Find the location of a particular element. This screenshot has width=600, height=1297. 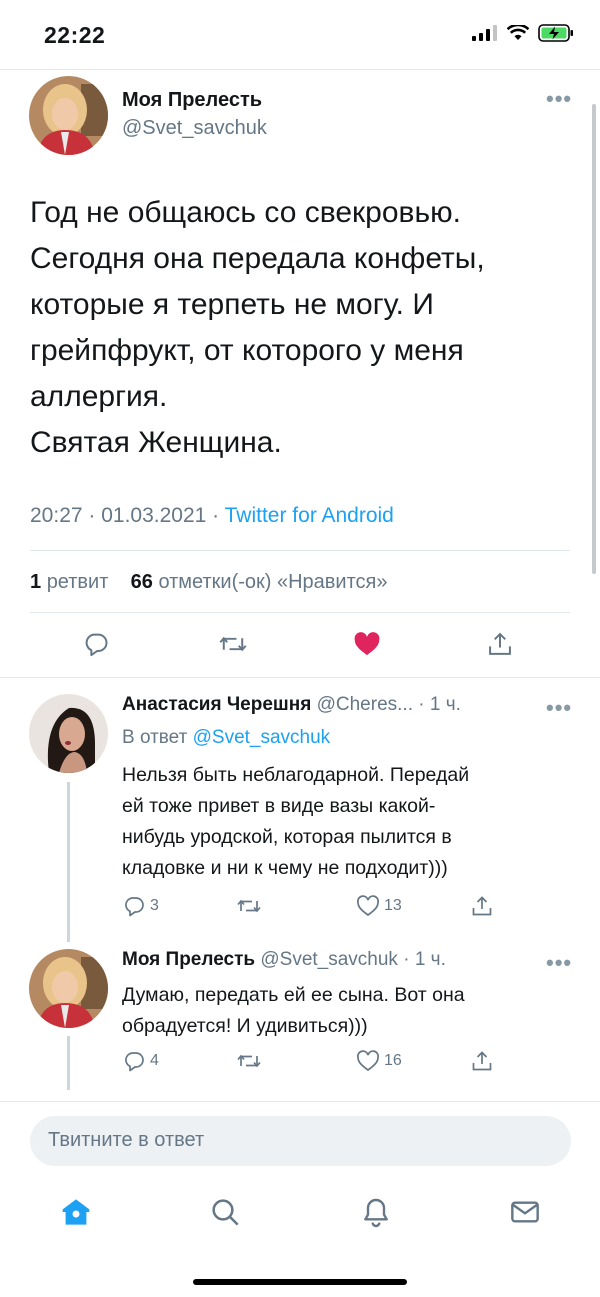

reply-text-line: Нельзя быть неблагодарной. Передай is located at coordinates (296, 775).